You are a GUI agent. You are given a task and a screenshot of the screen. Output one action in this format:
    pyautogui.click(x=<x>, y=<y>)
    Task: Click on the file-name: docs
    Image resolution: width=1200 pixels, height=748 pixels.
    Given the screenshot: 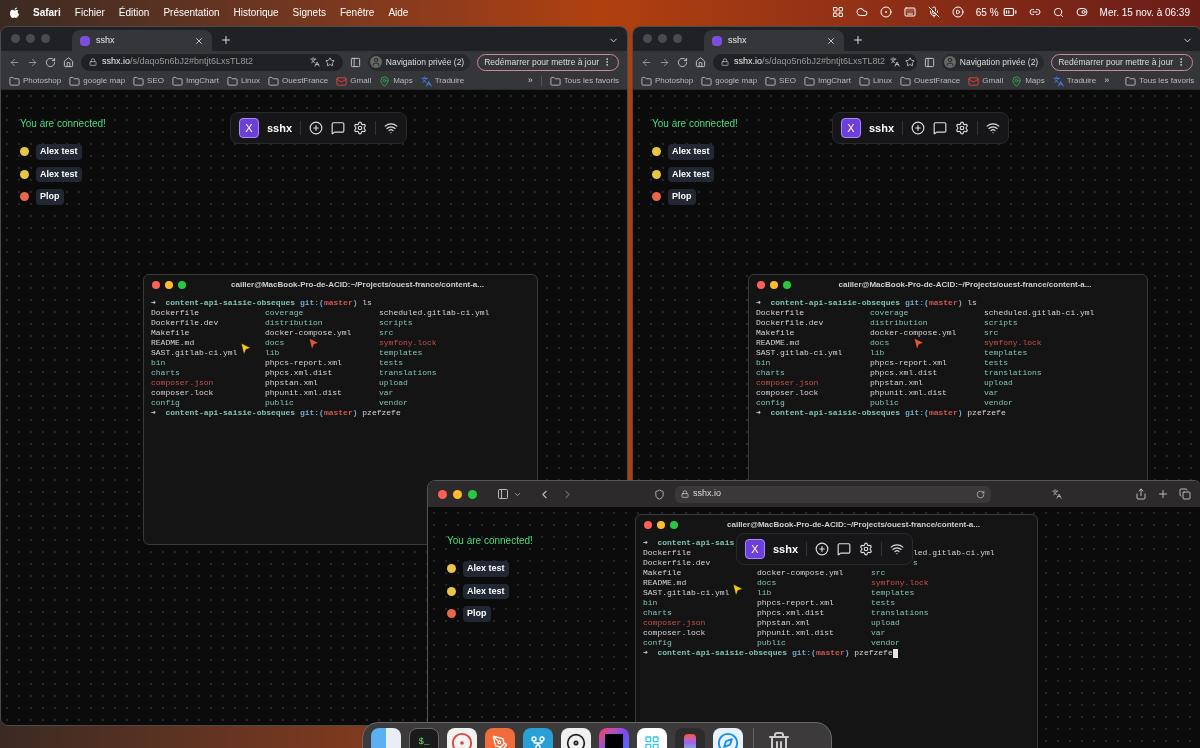 What is the action you would take?
    pyautogui.click(x=275, y=342)
    